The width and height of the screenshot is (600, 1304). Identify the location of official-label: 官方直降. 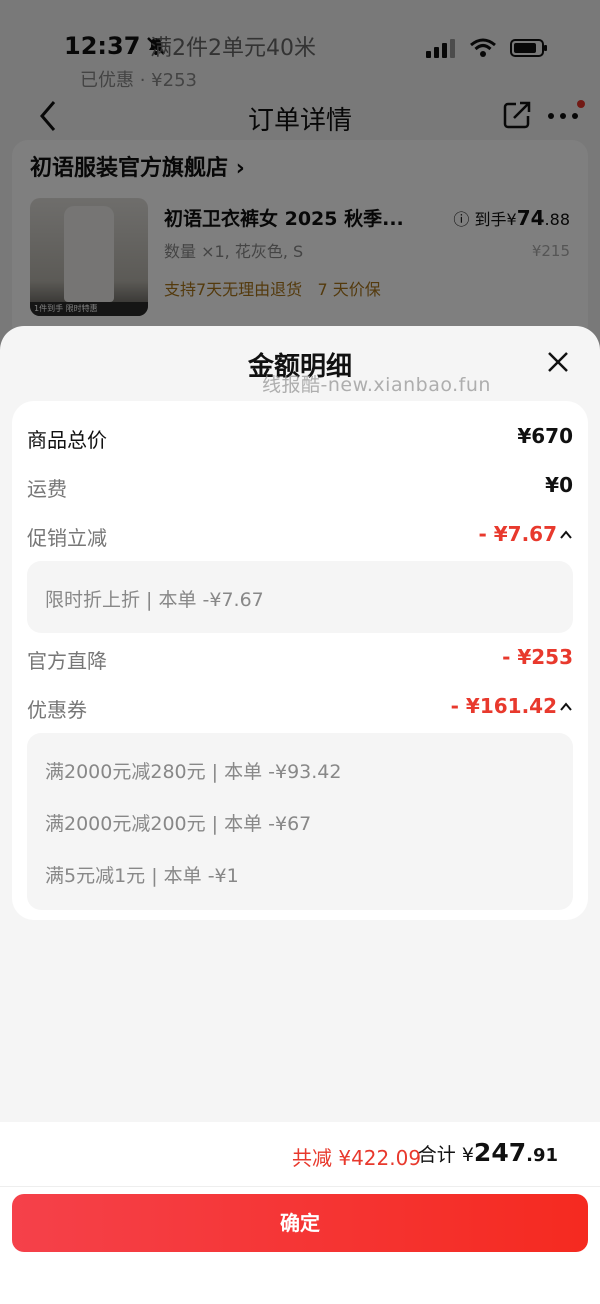
(67, 661).